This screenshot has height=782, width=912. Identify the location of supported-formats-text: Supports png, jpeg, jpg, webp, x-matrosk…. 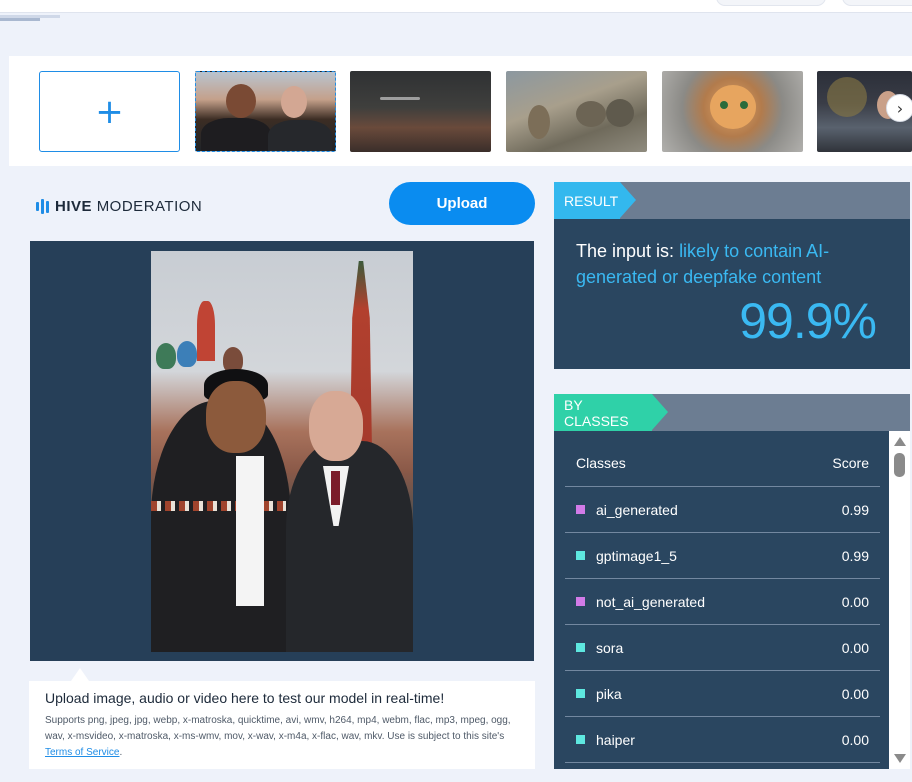
(282, 737).